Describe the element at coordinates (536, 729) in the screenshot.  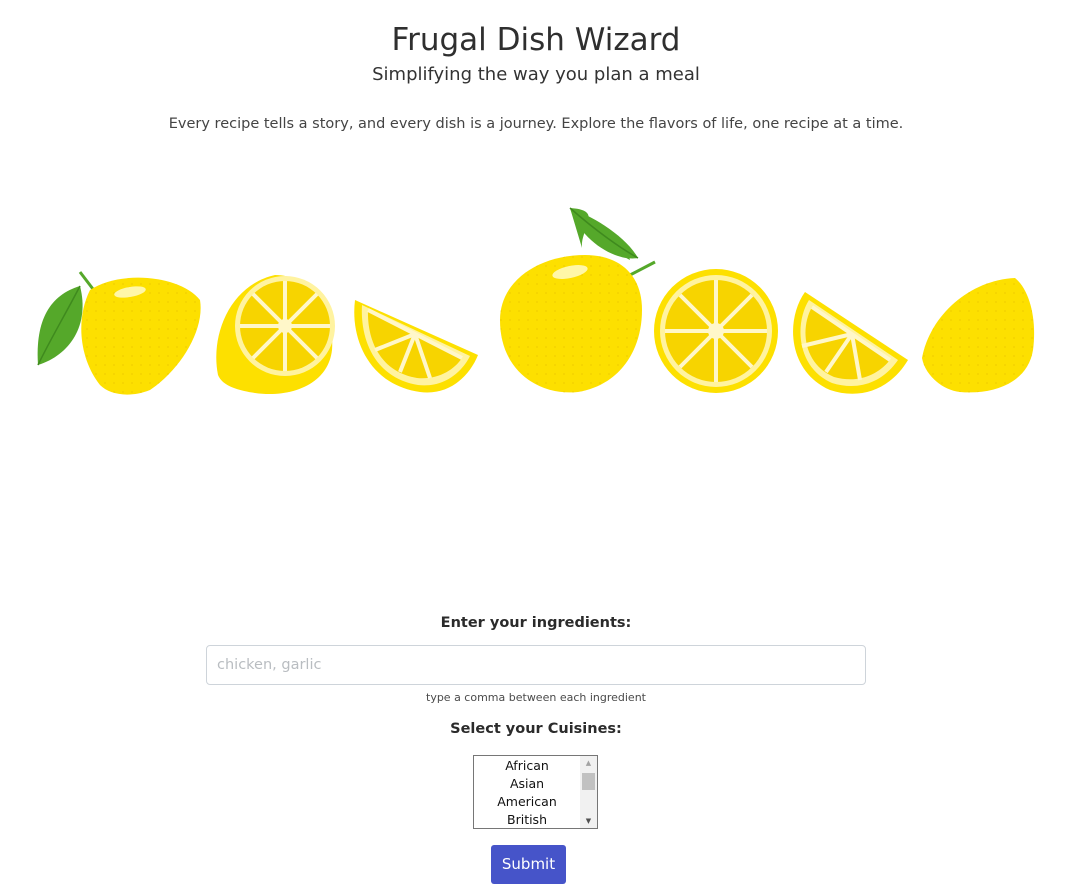
I see `cuisines-label: Select your Cuisines:` at that location.